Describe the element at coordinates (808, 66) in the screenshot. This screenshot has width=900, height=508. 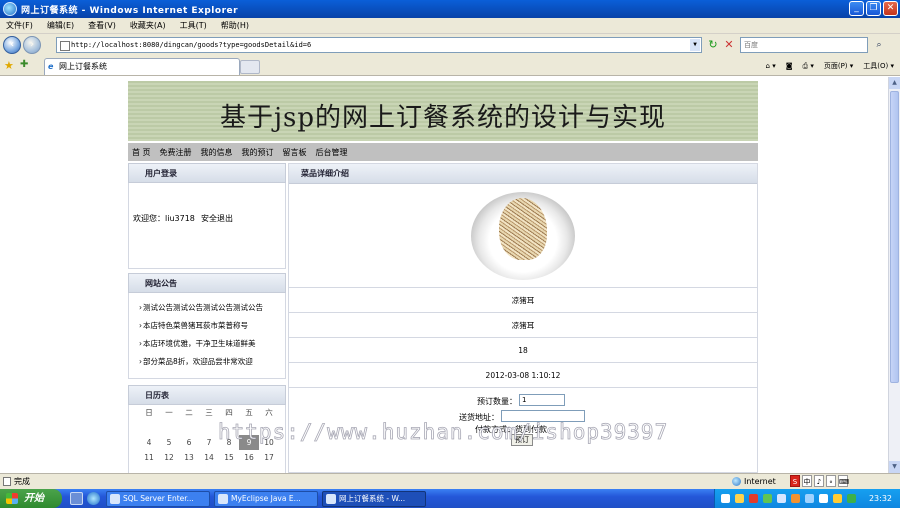
I see `print-icon: ⎙ ▾` at that location.